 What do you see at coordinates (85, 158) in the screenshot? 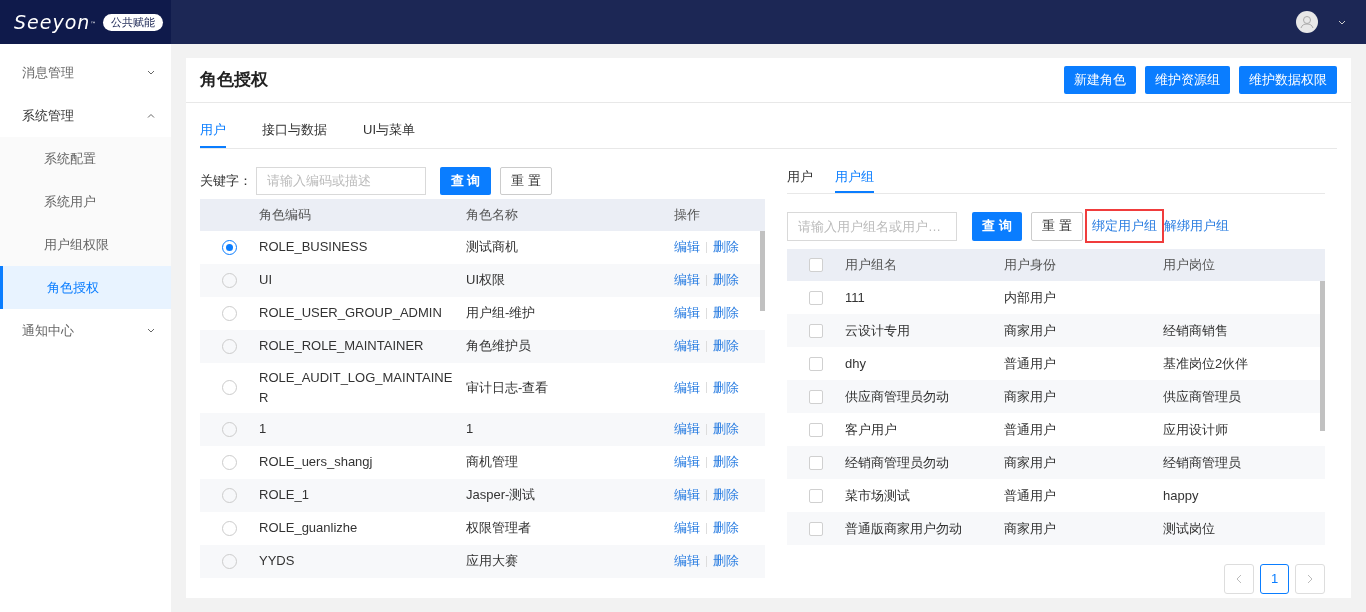
I see `sidebar-subitem: 系统配置` at bounding box center [85, 158].